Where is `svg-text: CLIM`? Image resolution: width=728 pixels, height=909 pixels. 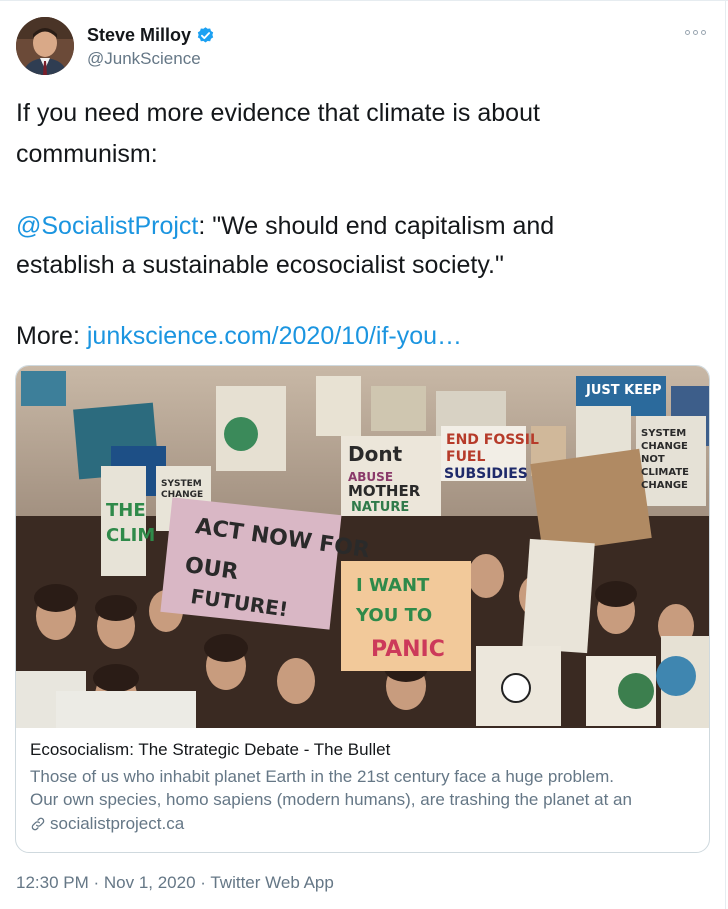 svg-text: CLIM is located at coordinates (130, 535).